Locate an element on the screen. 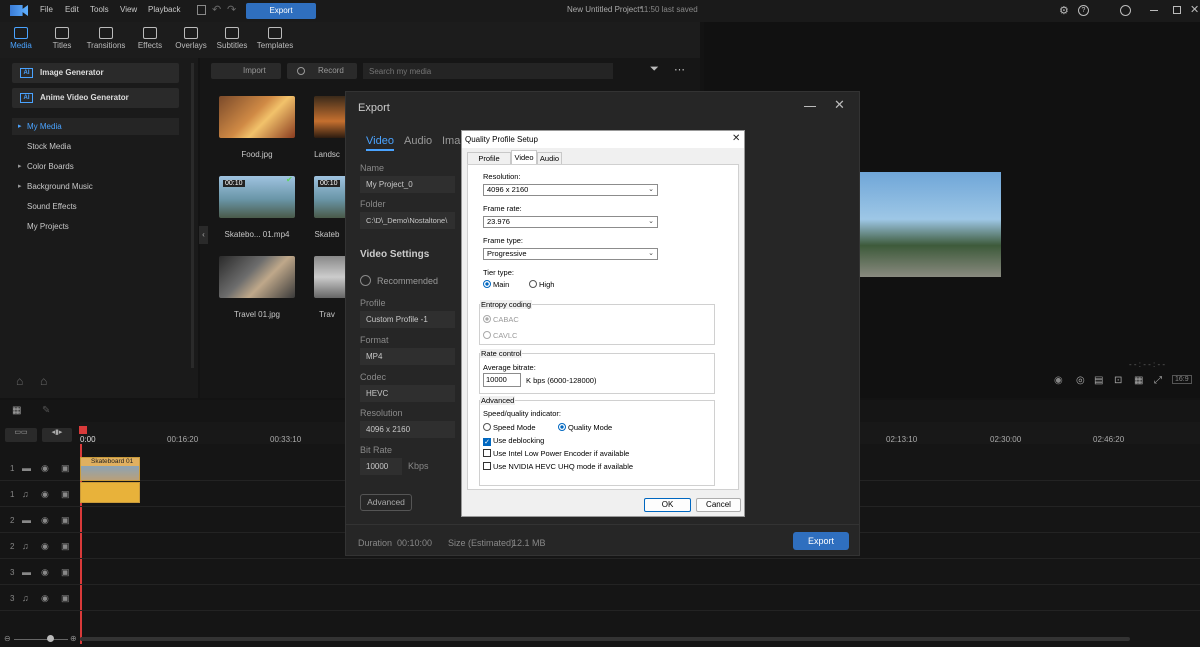 The image size is (1200, 647). undo-icon: ↶ is located at coordinates (216, 9).